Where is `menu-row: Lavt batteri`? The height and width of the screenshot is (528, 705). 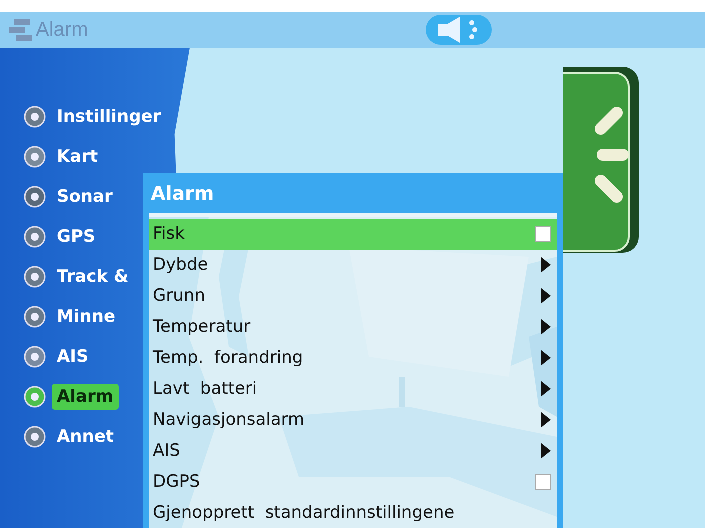
menu-row: Lavt batteri is located at coordinates (353, 389).